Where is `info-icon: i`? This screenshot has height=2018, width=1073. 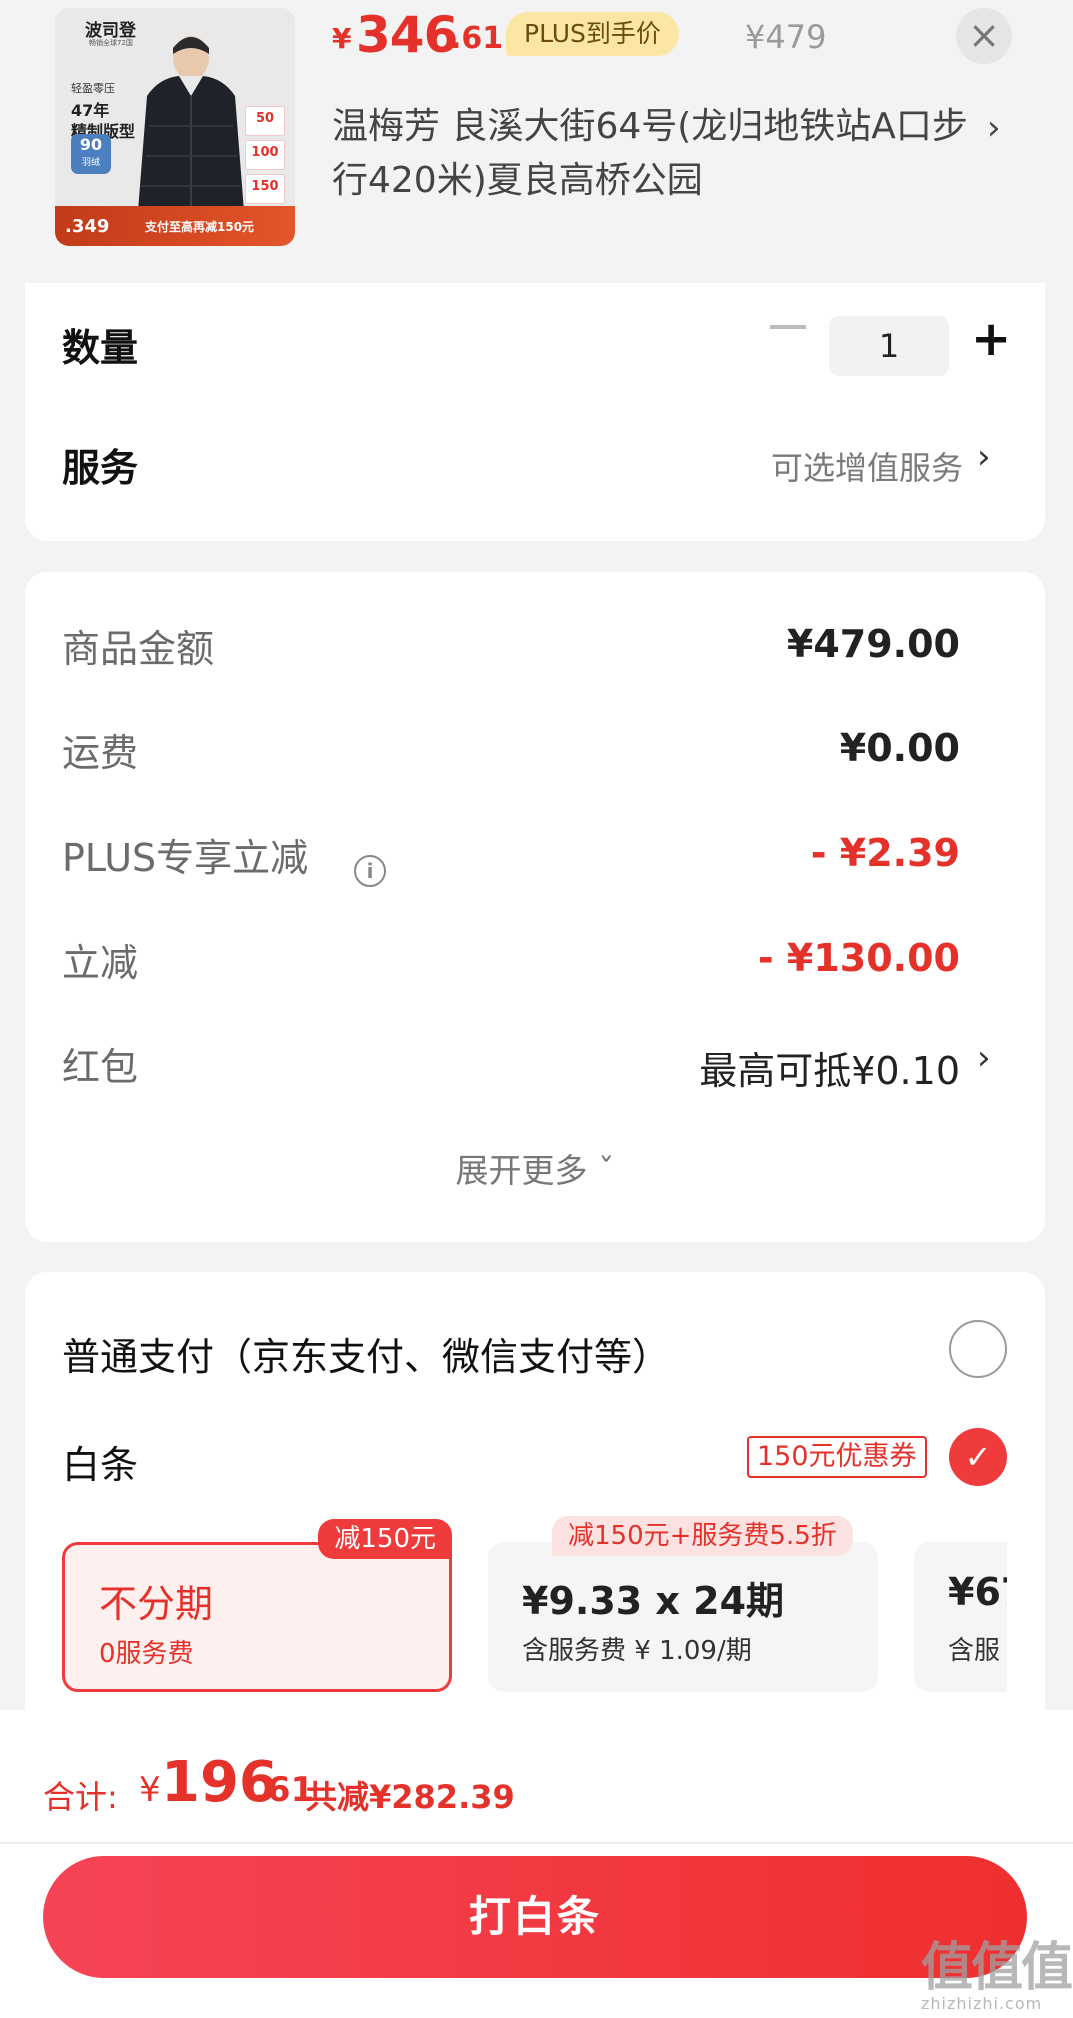 info-icon: i is located at coordinates (370, 871).